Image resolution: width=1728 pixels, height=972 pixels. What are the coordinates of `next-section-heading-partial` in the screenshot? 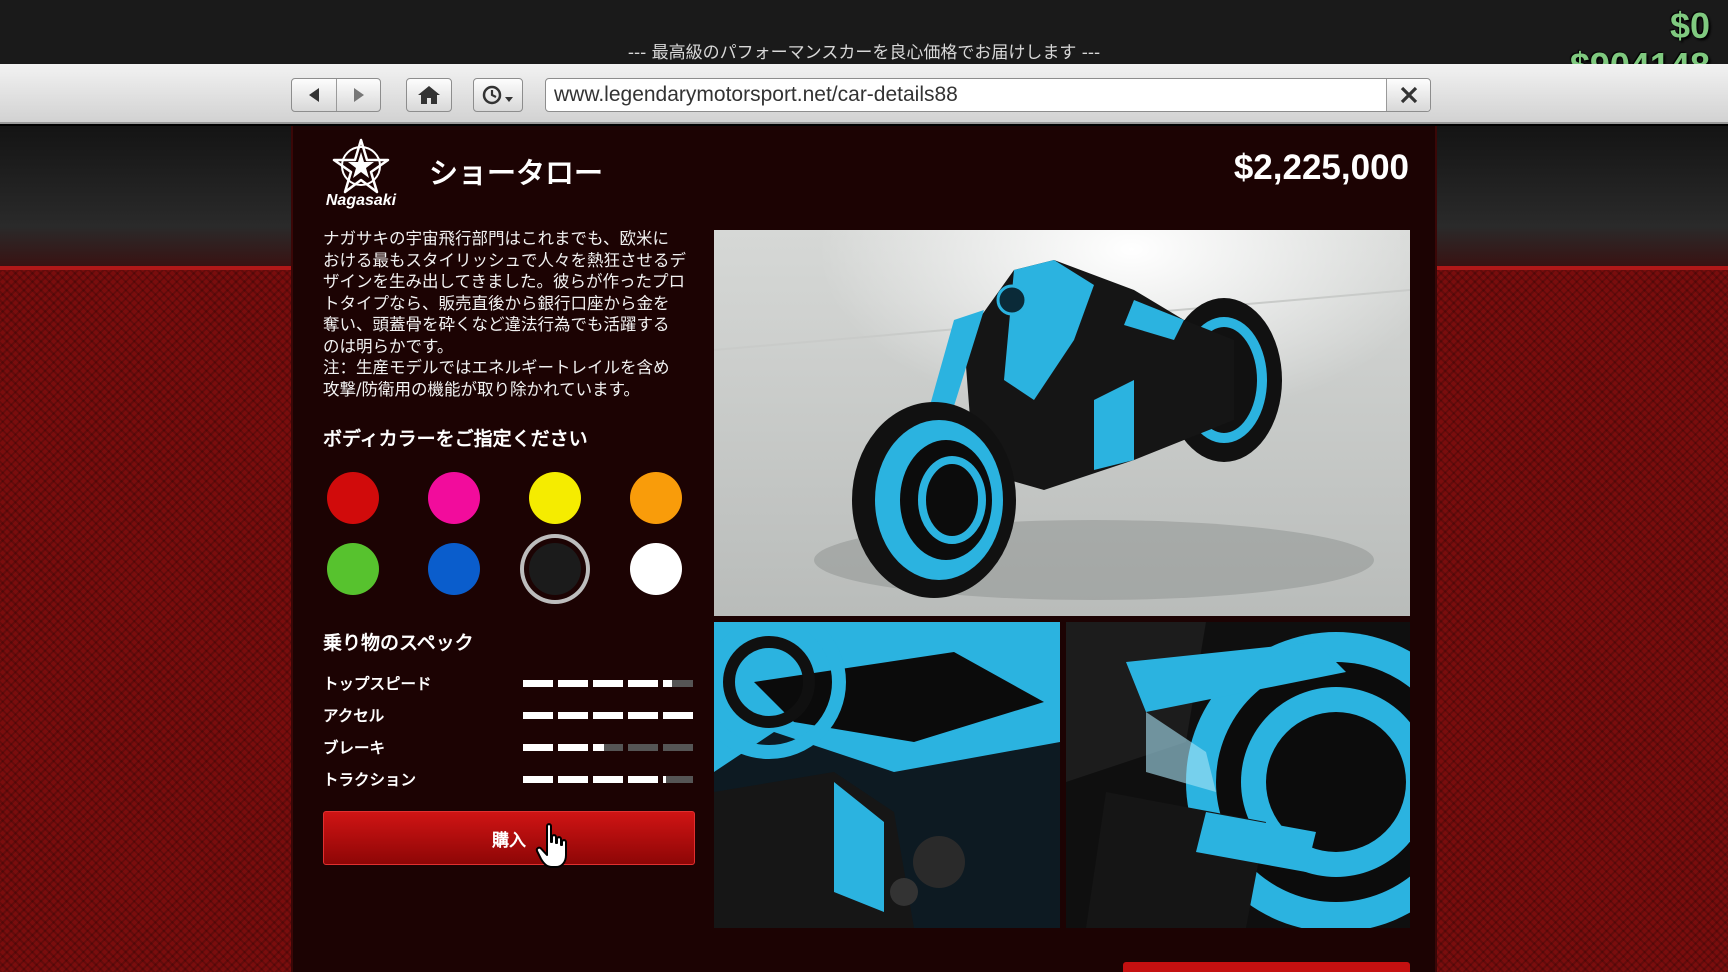 It's located at (403, 965).